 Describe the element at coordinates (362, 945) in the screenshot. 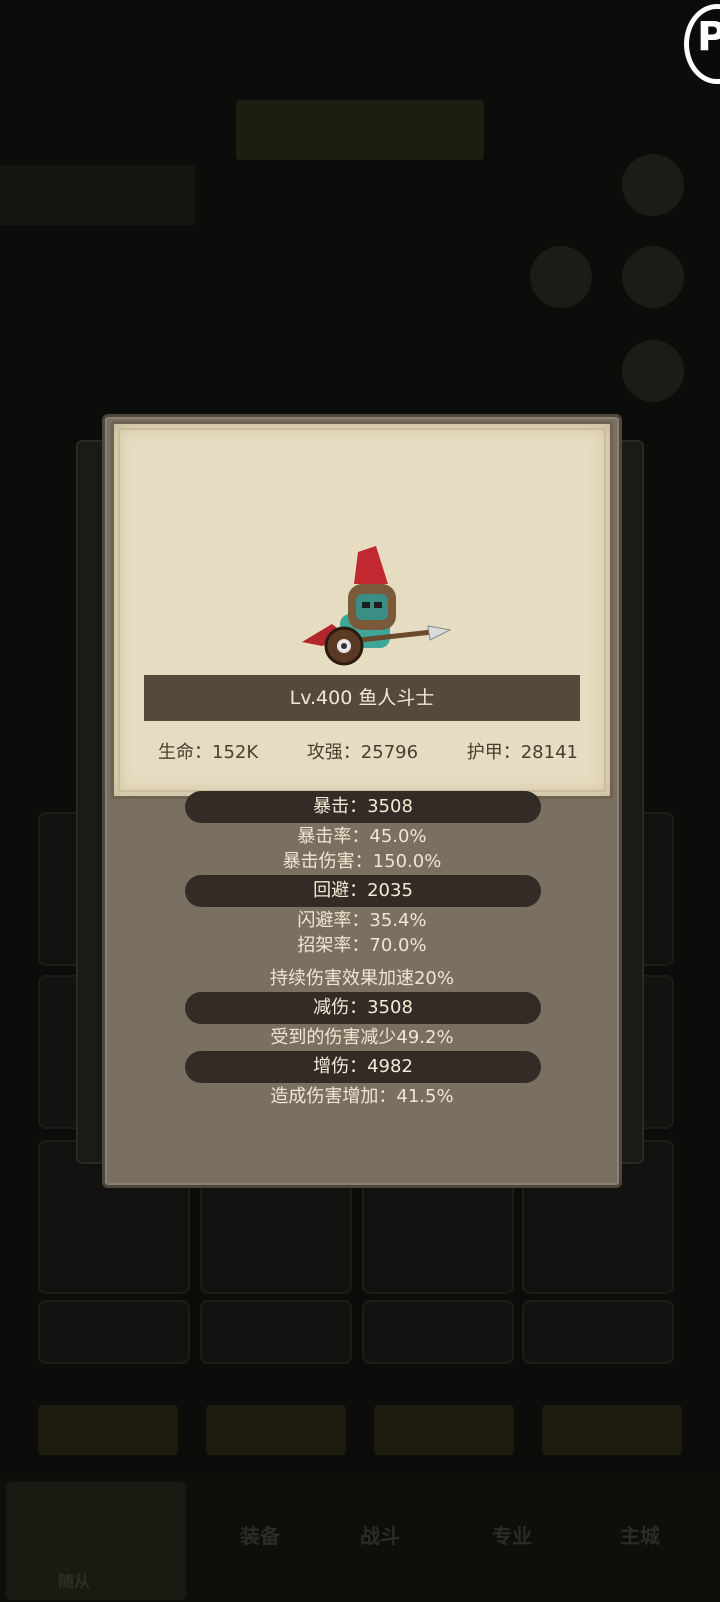

I see `parry-rate: 招架率：70.0%` at that location.